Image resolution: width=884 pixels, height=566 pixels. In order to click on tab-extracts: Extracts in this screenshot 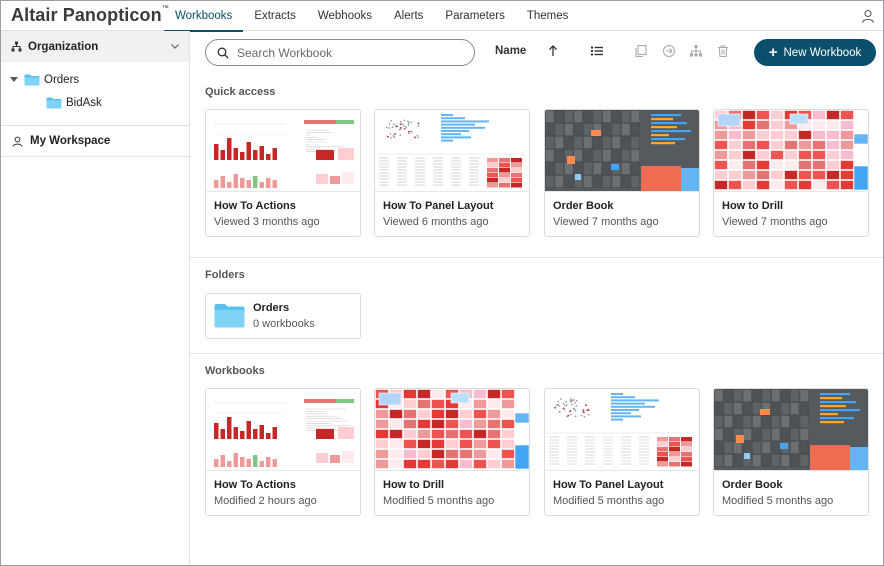, I will do `click(275, 16)`.